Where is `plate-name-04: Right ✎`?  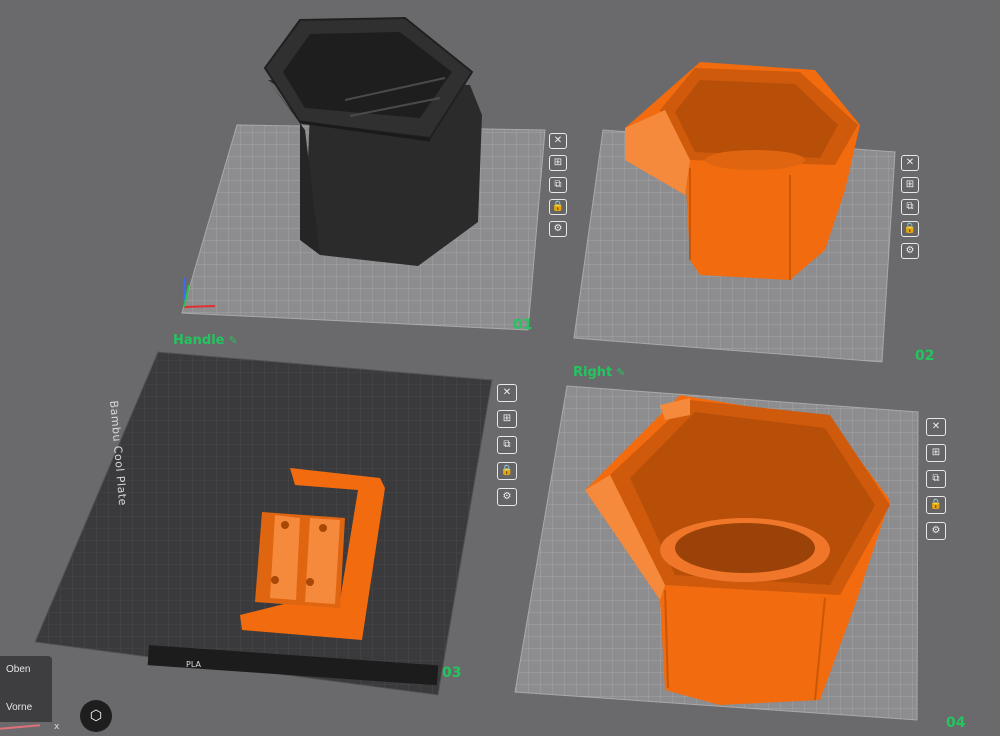 plate-name-04: Right ✎ is located at coordinates (599, 372).